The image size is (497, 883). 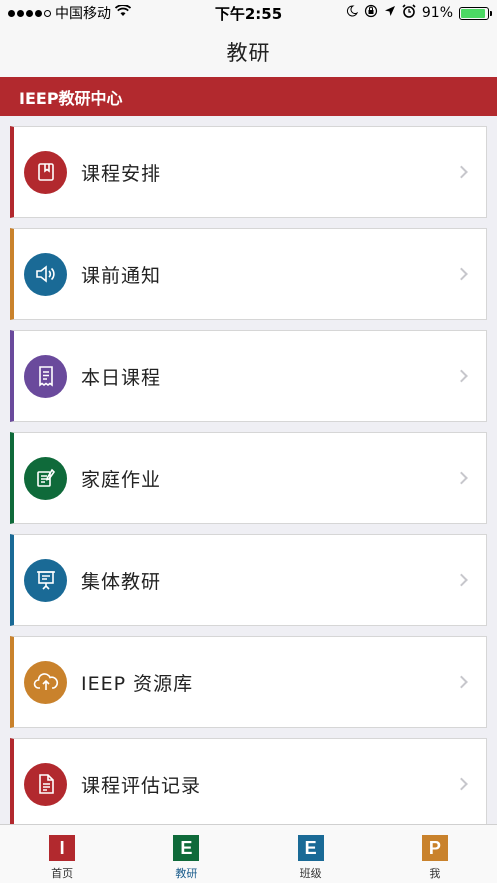 I want to click on tab-1: E 教研, so click(x=186, y=854).